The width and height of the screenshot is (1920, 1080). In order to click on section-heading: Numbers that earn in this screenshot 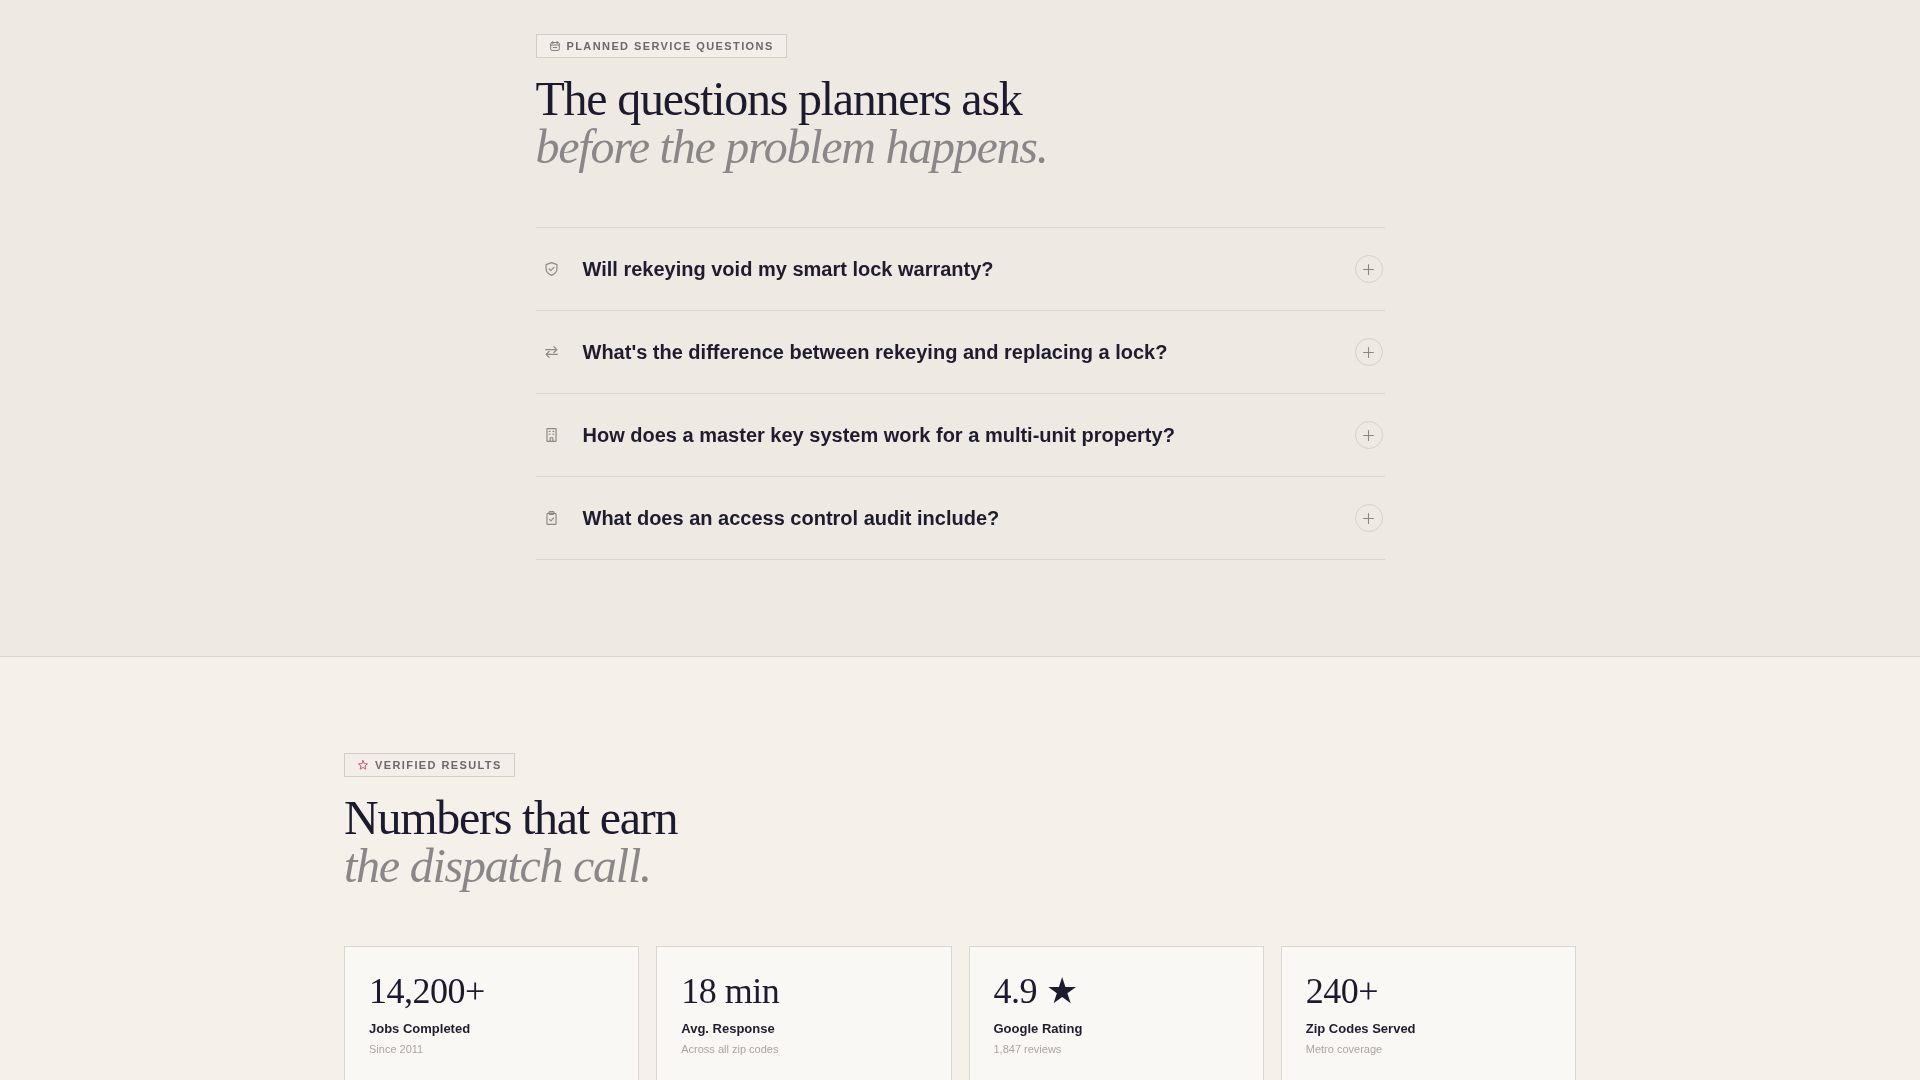, I will do `click(511, 818)`.